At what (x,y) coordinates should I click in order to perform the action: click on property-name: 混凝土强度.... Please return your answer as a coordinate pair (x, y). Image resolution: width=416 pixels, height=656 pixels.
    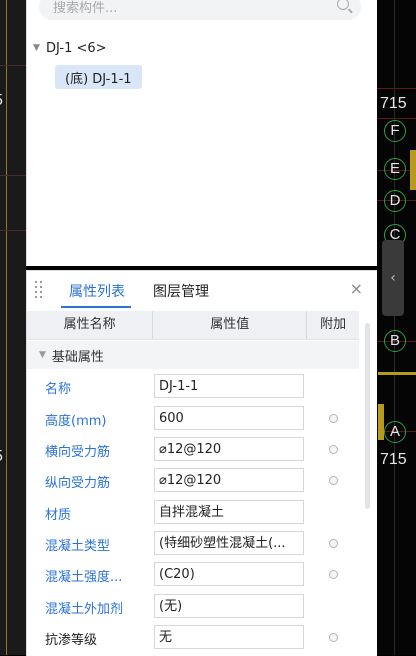
    Looking at the image, I should click on (84, 577).